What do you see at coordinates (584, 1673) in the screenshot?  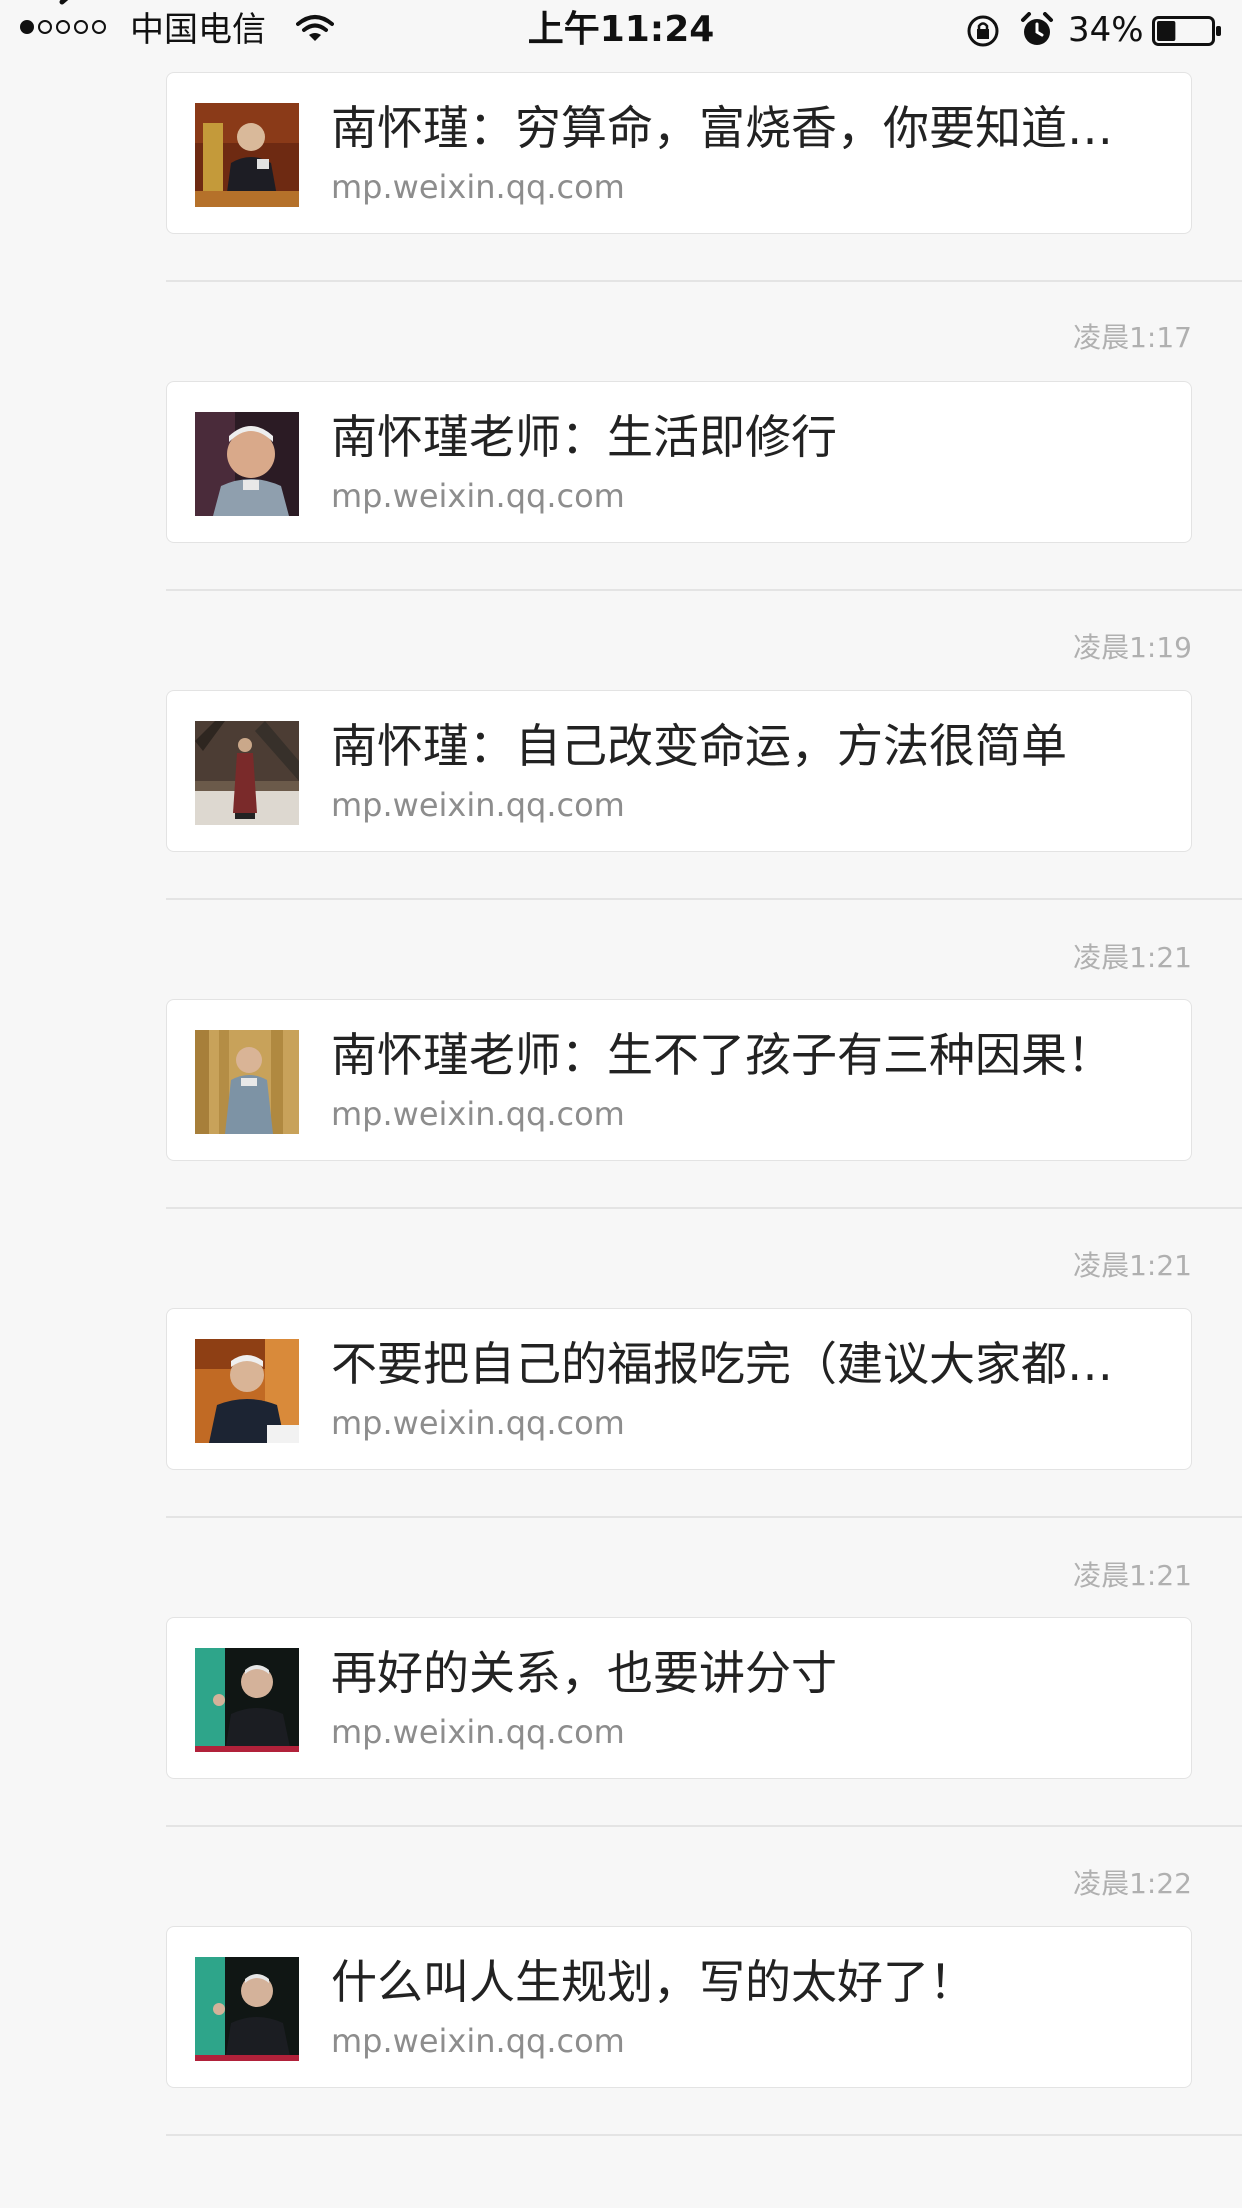 I see `article-title: 再好的关系，也要讲分寸` at bounding box center [584, 1673].